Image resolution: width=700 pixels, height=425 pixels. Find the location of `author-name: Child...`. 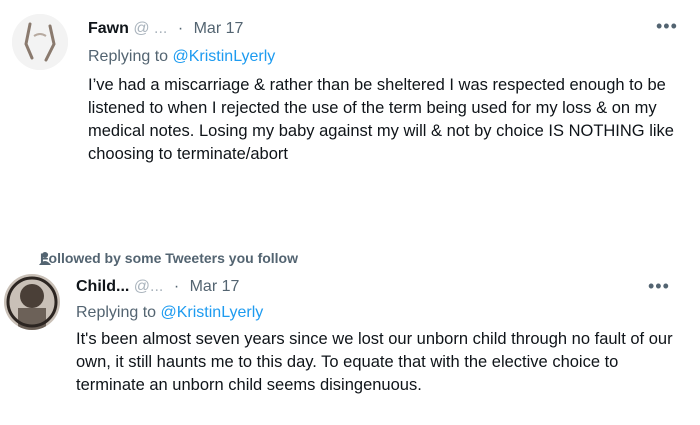

author-name: Child... is located at coordinates (102, 286).